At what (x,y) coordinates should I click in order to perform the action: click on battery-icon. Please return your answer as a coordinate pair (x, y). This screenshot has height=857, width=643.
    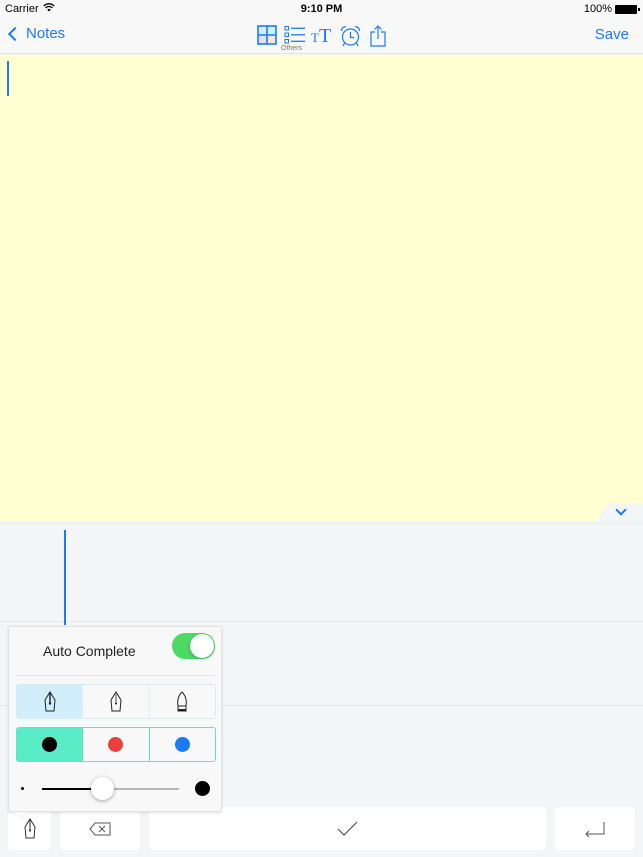
    Looking at the image, I should click on (627, 9).